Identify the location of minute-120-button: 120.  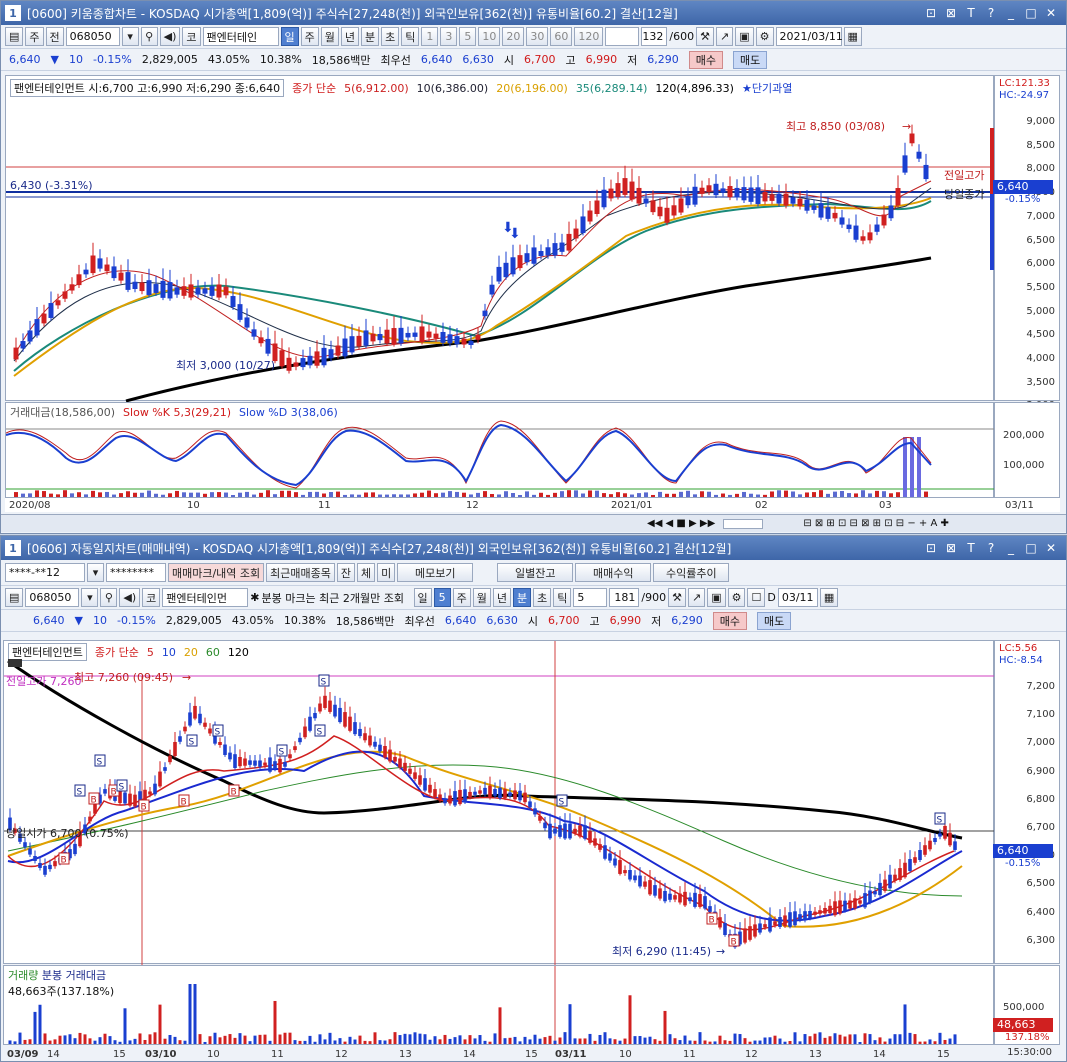
(589, 36).